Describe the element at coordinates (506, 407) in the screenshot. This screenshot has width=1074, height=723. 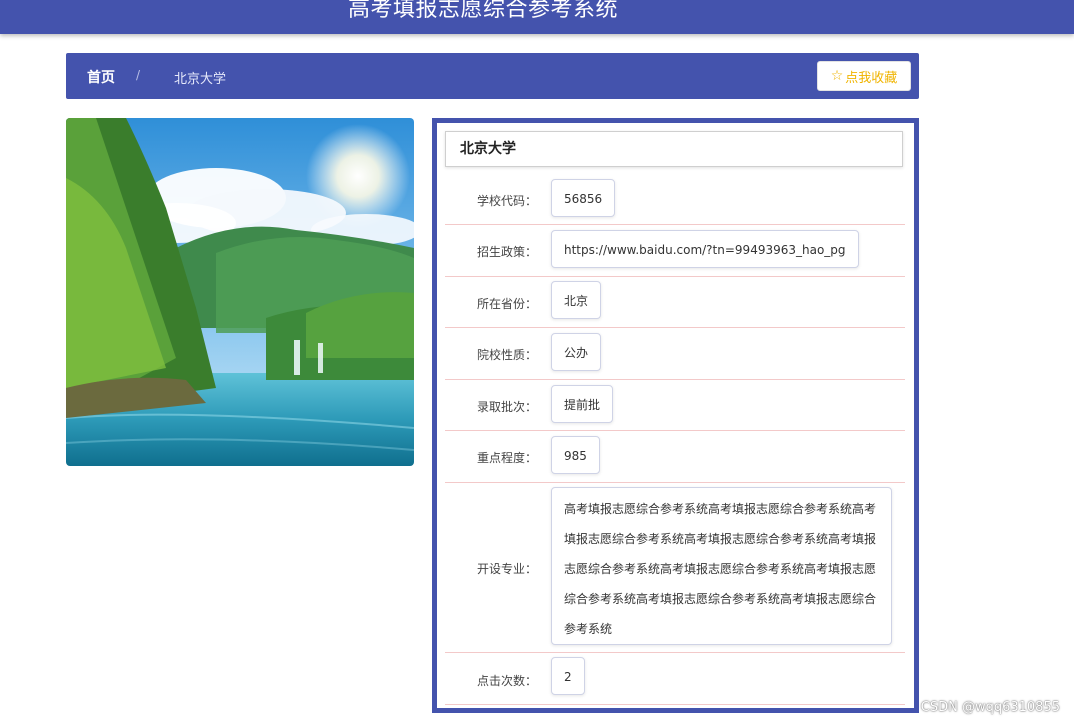
I see `field-label: 录取批次：` at that location.